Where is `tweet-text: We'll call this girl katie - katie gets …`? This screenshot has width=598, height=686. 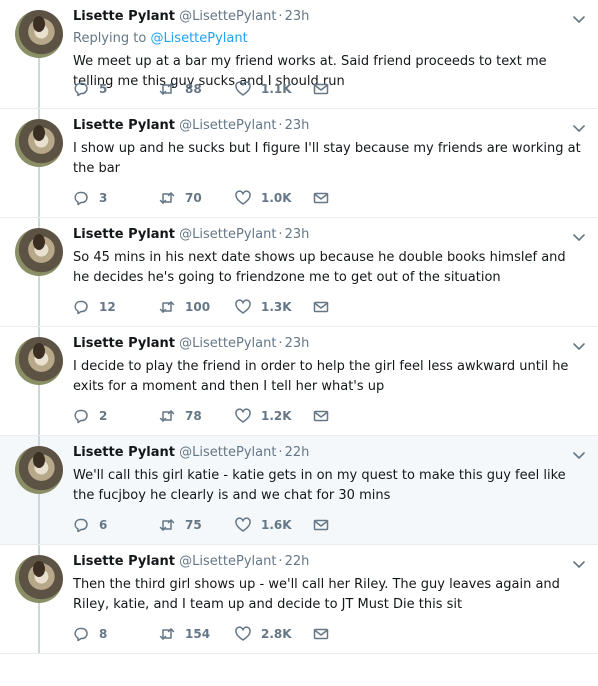
tweet-text: We'll call this girl katie - katie gets … is located at coordinates (319, 485).